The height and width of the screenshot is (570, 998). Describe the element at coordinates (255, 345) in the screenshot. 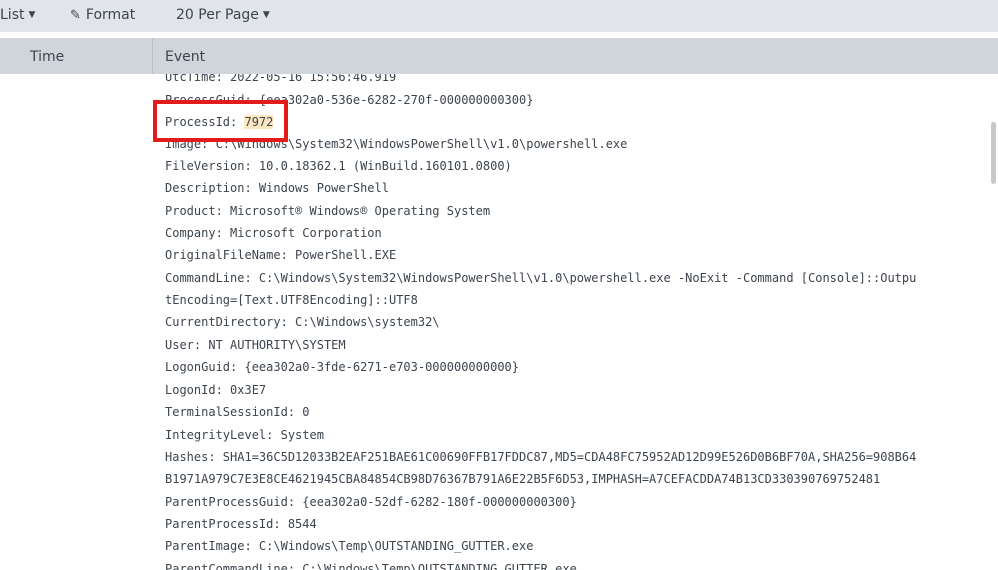

I see `event-line-user: User: NT AUTHORITY\SYSTEM` at that location.